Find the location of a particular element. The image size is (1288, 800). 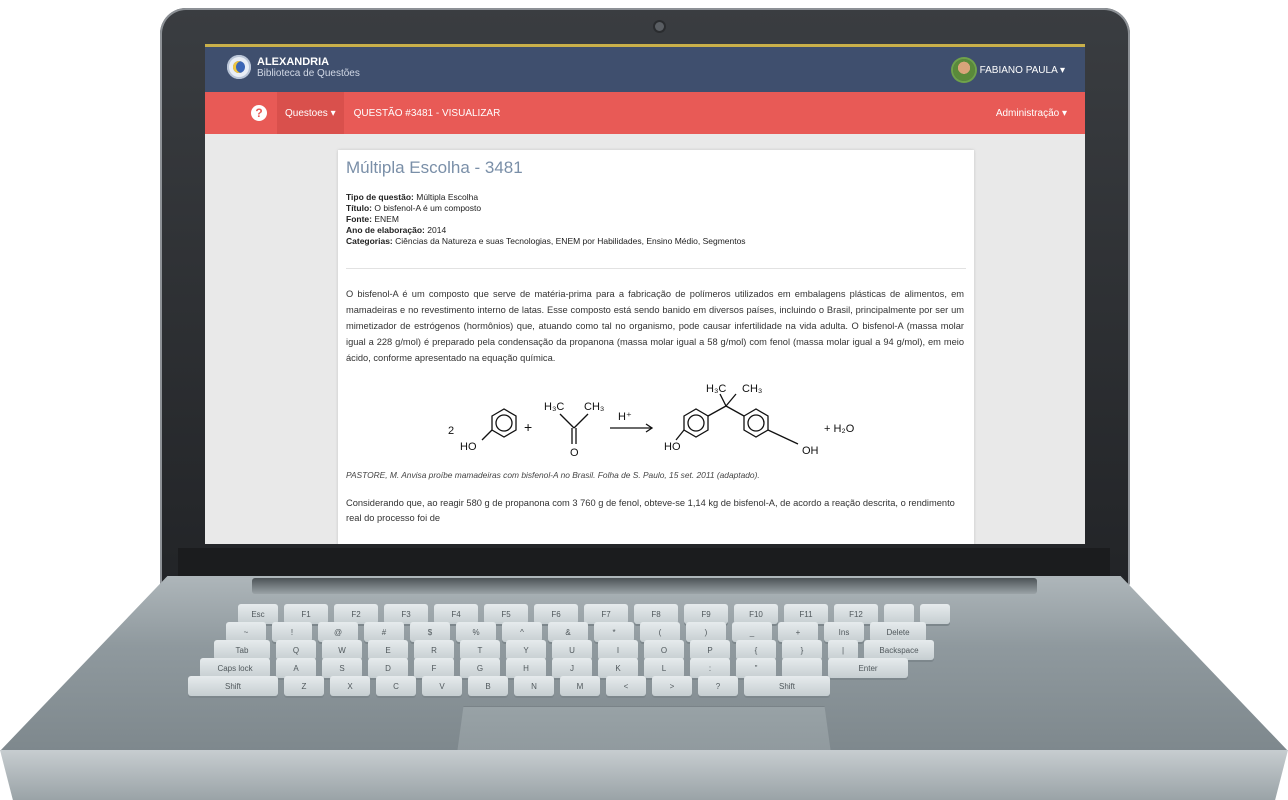

keyboard-key: Y is located at coordinates (526, 650).